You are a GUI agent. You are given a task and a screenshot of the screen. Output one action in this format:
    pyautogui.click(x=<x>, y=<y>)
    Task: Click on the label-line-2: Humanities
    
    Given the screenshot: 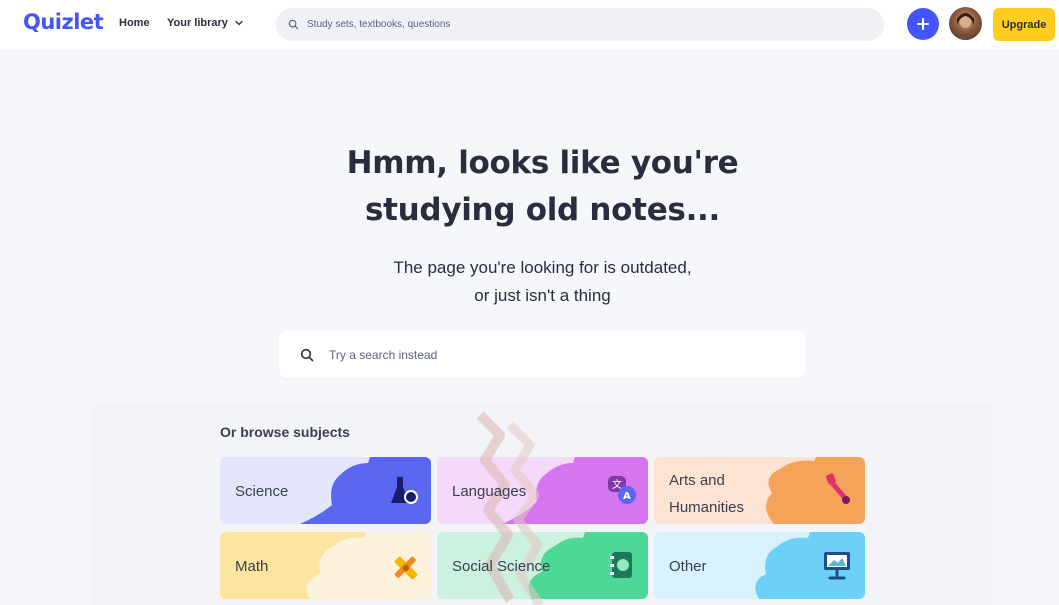 What is the action you would take?
    pyautogui.click(x=707, y=507)
    